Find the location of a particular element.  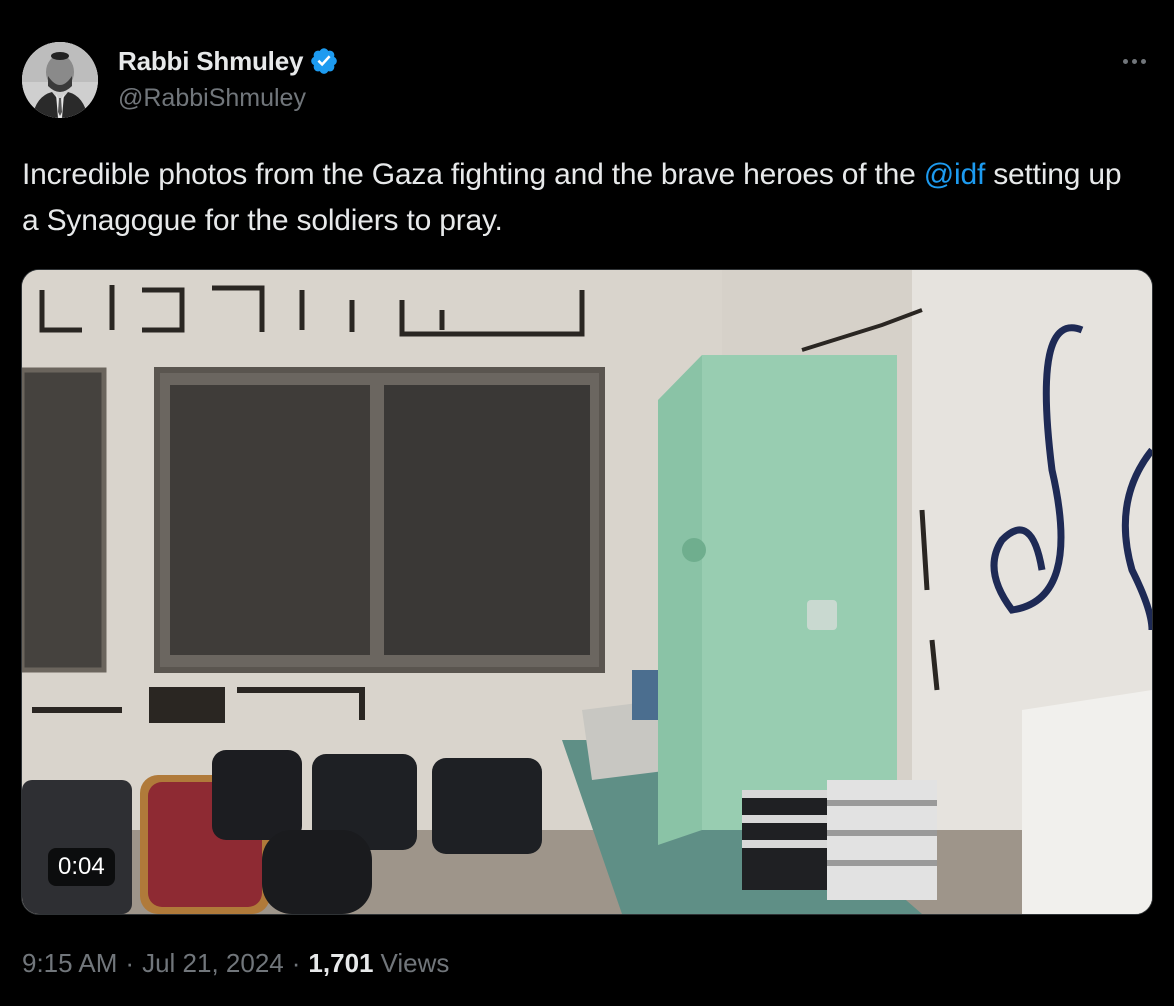

more-options-button is located at coordinates (1134, 61).